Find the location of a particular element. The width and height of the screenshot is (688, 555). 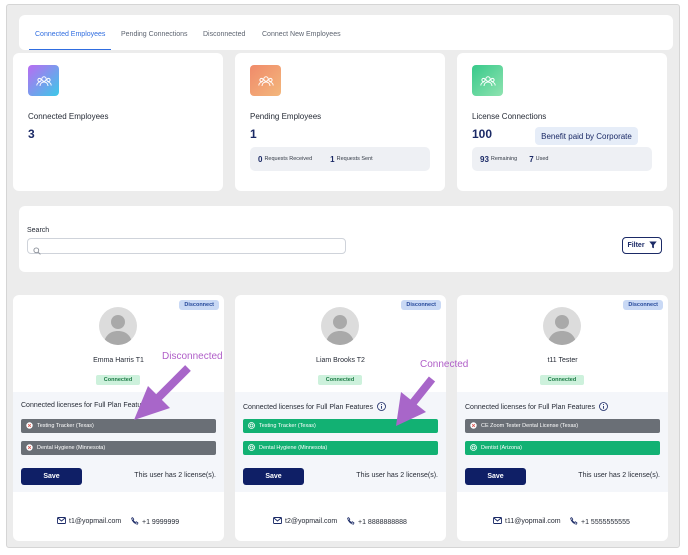

employee-phone: +1 5555555555 is located at coordinates (600, 522).